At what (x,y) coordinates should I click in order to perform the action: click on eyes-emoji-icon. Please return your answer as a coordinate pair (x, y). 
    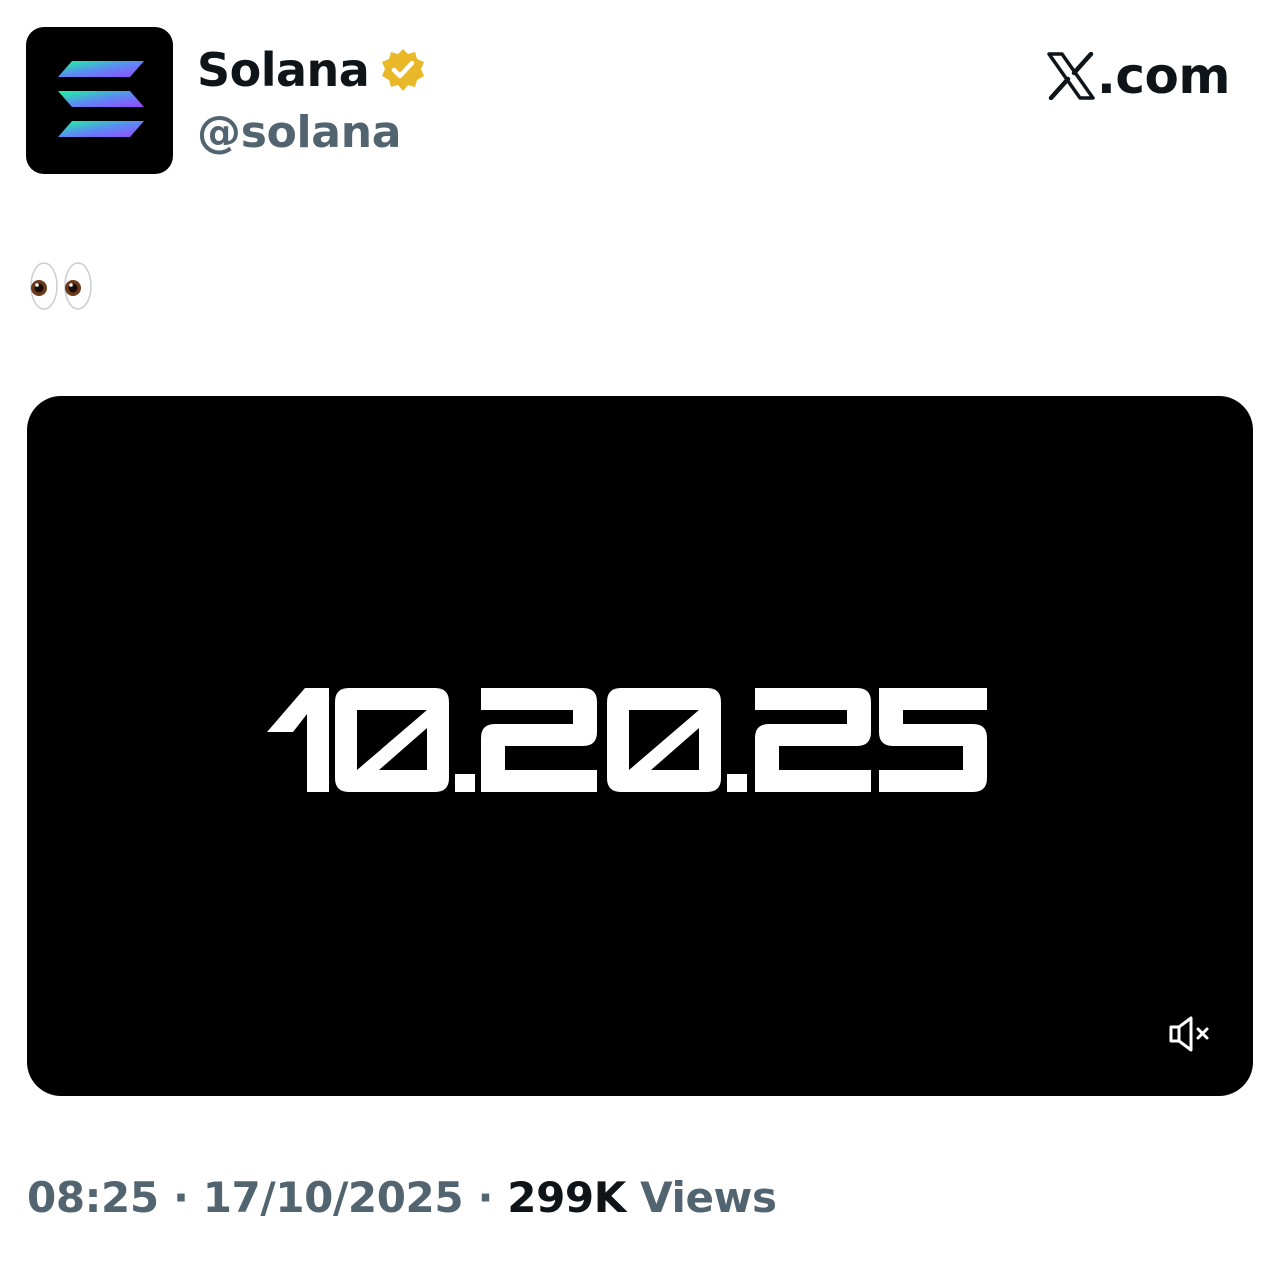
    Looking at the image, I should click on (61, 286).